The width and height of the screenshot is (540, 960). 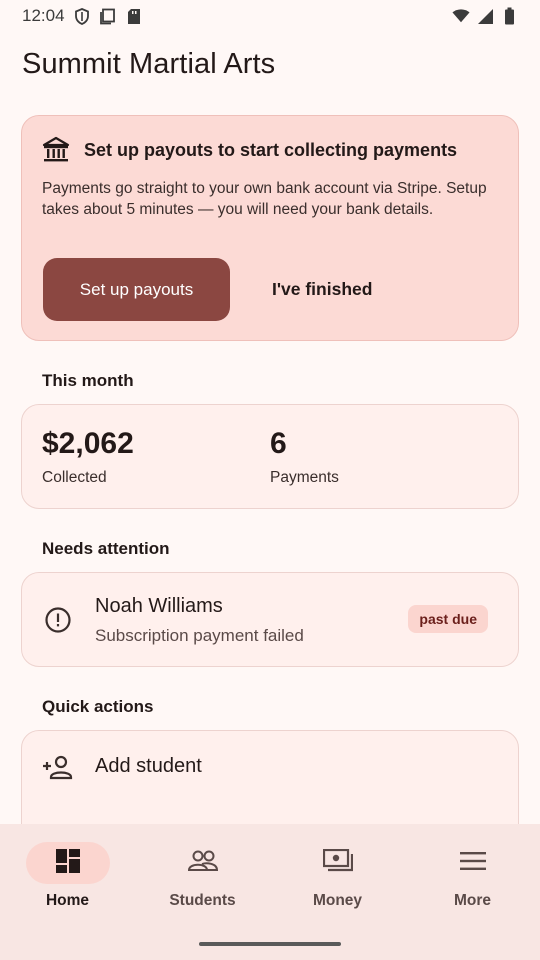 I want to click on add-student-label: Add student, so click(x=148, y=766).